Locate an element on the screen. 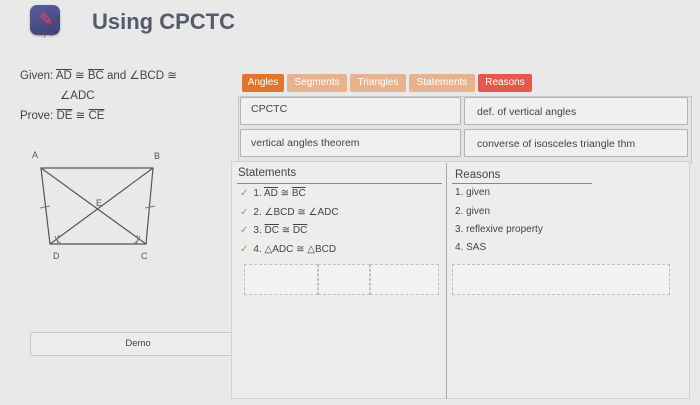  pencil-icon: ✎ is located at coordinates (46, 19).